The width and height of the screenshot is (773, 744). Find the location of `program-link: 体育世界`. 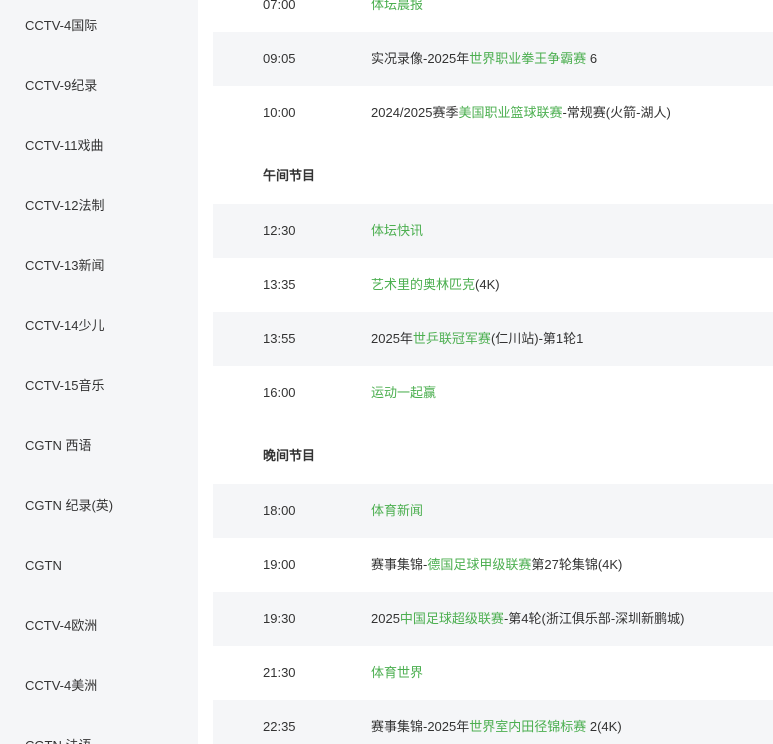

program-link: 体育世界 is located at coordinates (397, 672).